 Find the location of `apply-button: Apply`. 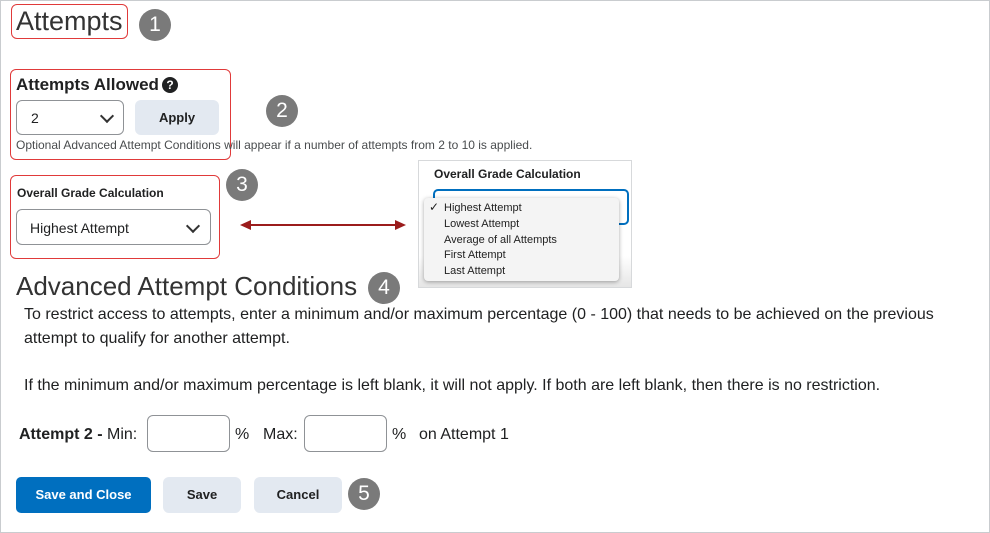

apply-button: Apply is located at coordinates (177, 117).